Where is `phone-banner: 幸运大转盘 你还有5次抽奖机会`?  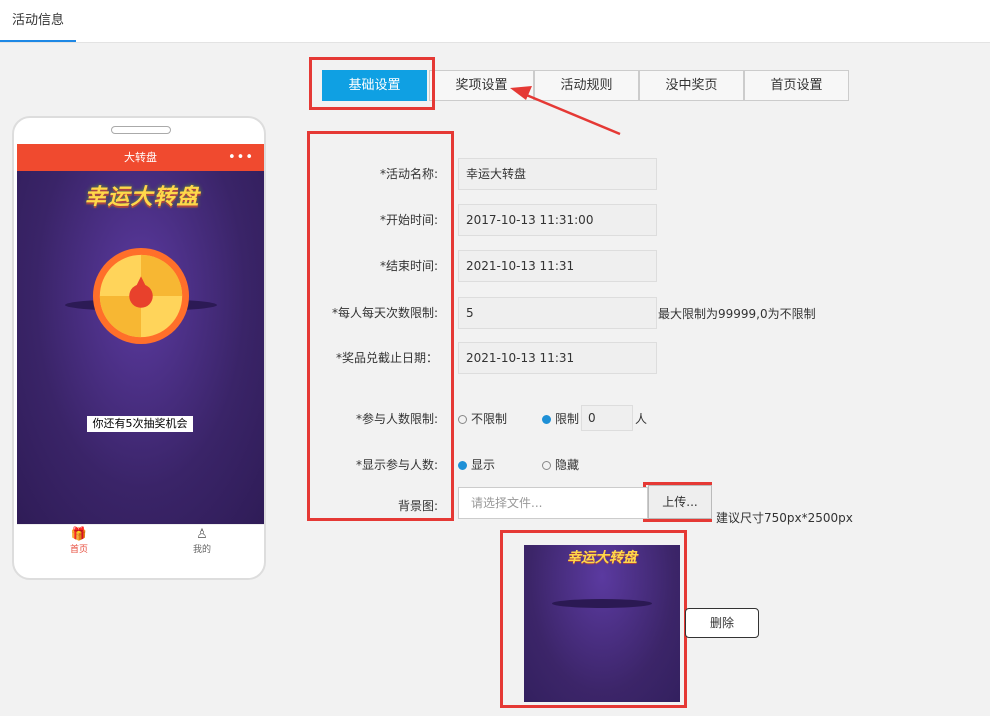
phone-banner: 幸运大转盘 你还有5次抽奖机会 is located at coordinates (140, 347).